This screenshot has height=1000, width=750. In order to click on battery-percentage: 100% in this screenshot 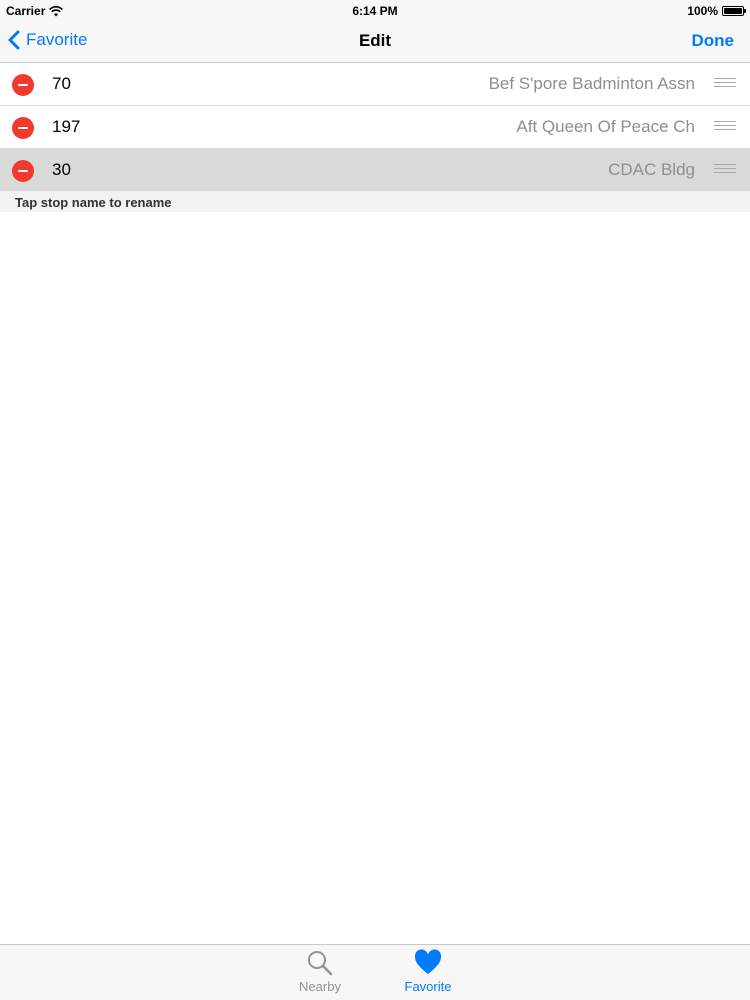, I will do `click(702, 11)`.